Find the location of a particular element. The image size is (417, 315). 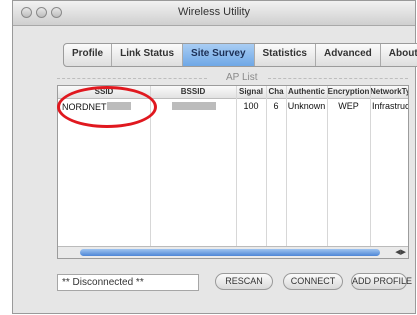

blurred-bssid is located at coordinates (194, 106).